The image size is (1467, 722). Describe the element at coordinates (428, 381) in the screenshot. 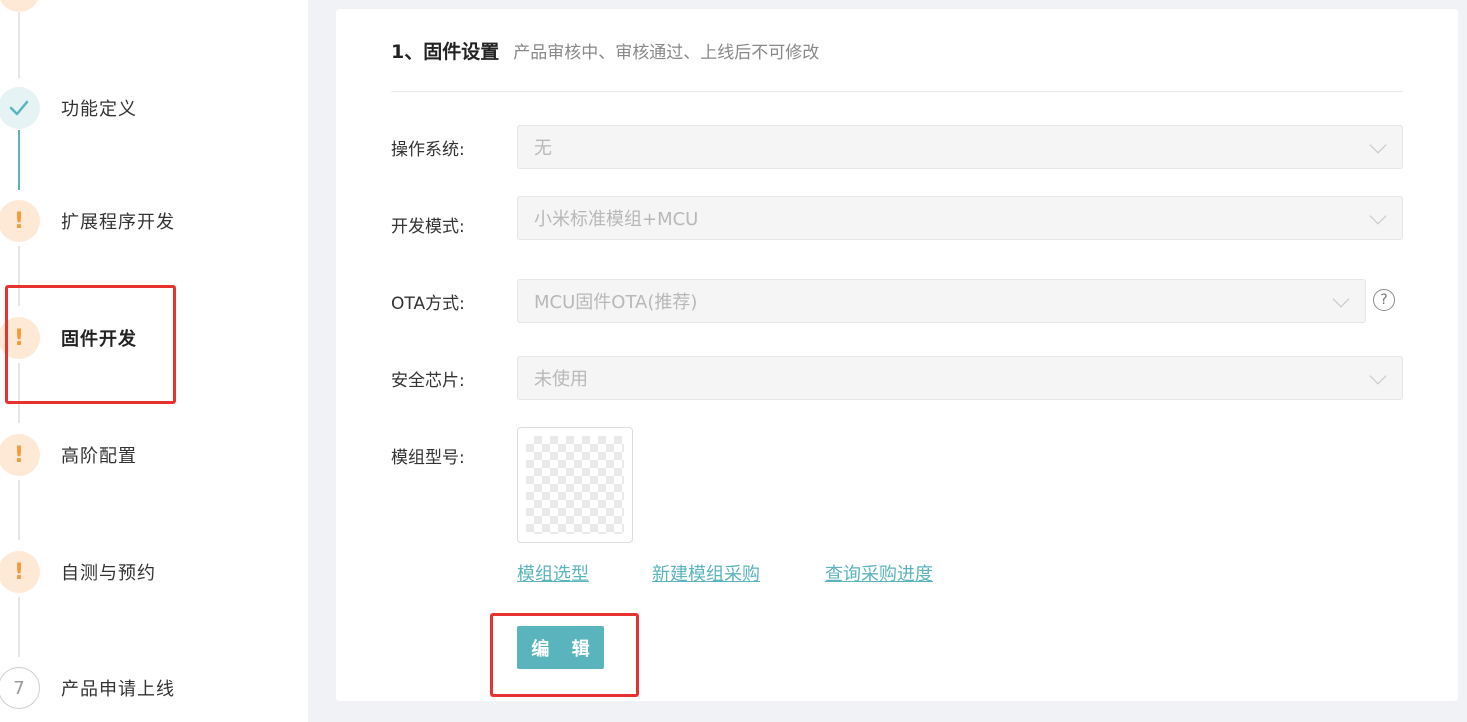

I see `security-chip-label: 安全芯片:` at that location.